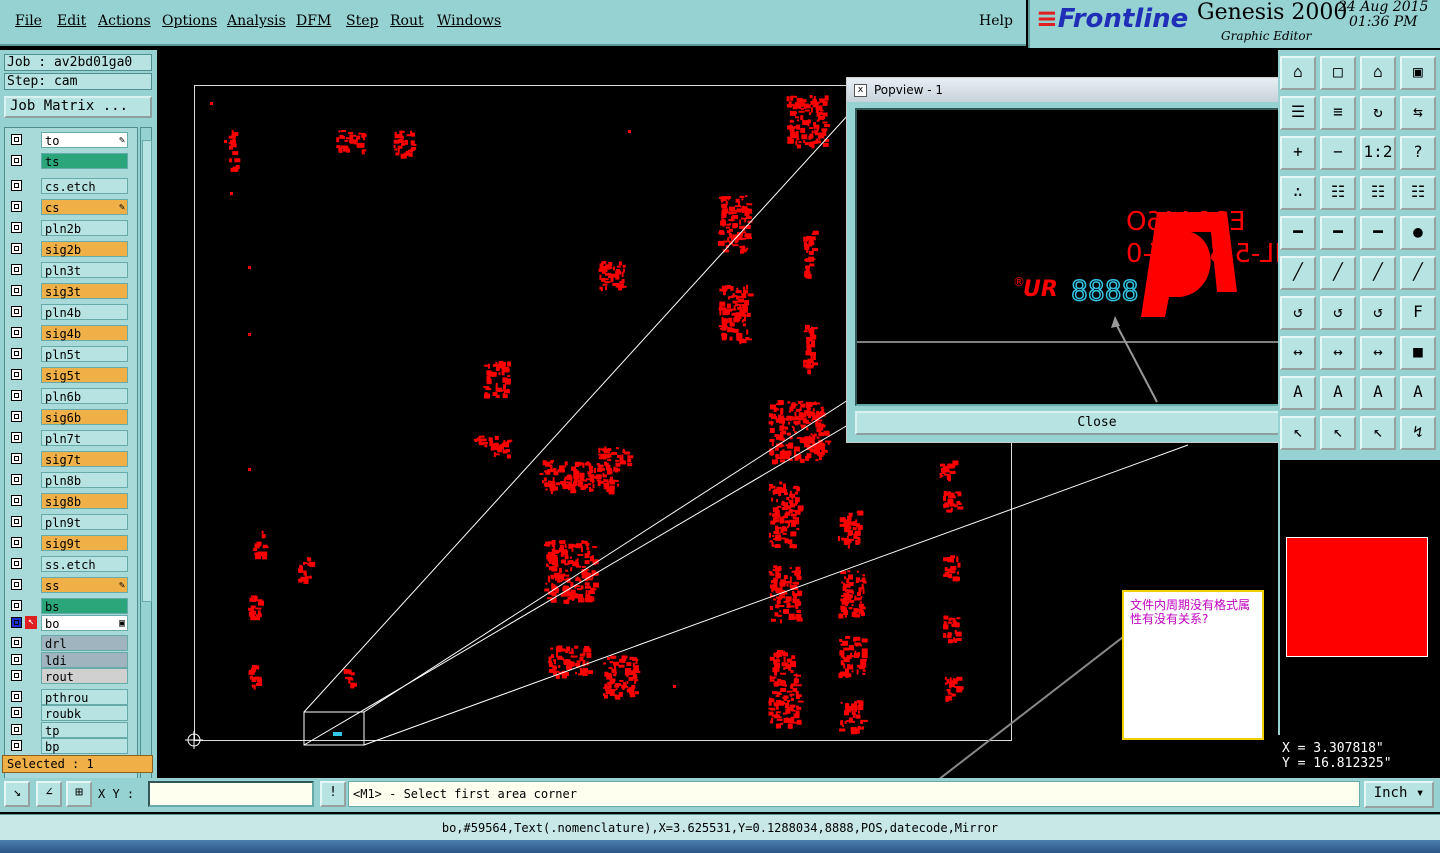 The image size is (1440, 853). What do you see at coordinates (256, 21) in the screenshot?
I see `menu-analysis: Analysis` at bounding box center [256, 21].